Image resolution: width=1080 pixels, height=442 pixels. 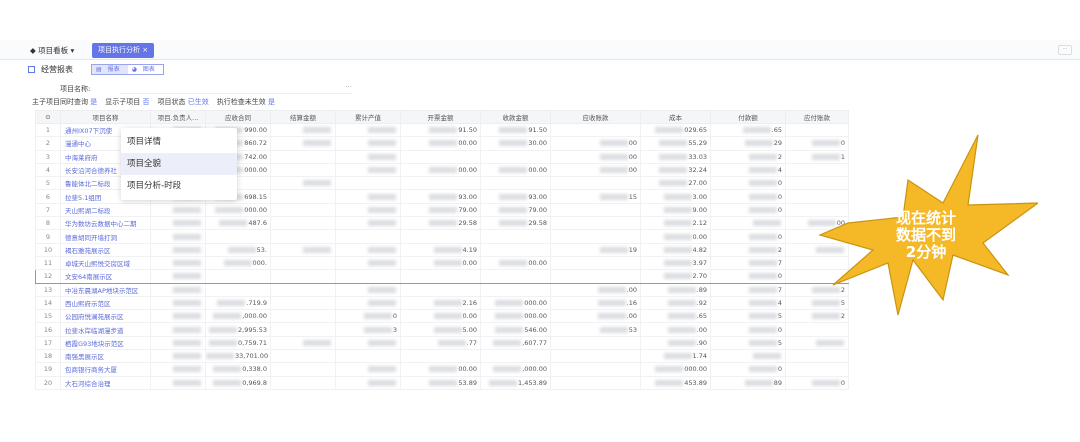 What do you see at coordinates (442, 343) in the screenshot?
I see `table-row: 17 栖霞G93地块示范区 0,759.71 .77 ,607.77 .90 5` at bounding box center [442, 343].